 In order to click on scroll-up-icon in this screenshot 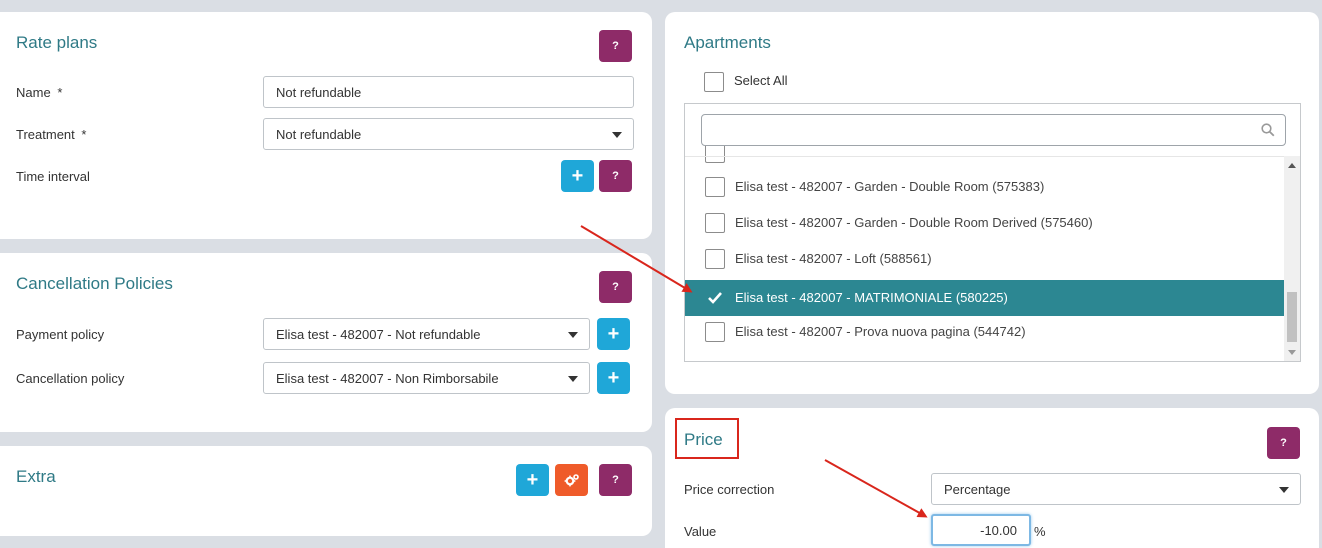, I will do `click(1292, 165)`.